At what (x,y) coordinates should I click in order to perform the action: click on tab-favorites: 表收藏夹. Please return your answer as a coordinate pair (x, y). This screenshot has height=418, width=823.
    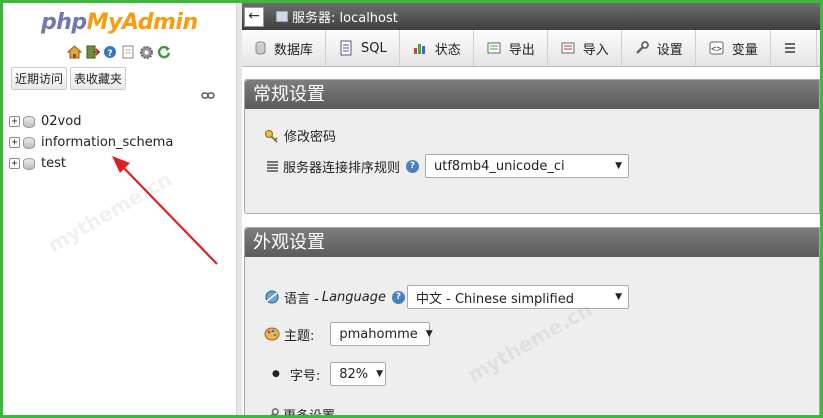
    Looking at the image, I should click on (98, 78).